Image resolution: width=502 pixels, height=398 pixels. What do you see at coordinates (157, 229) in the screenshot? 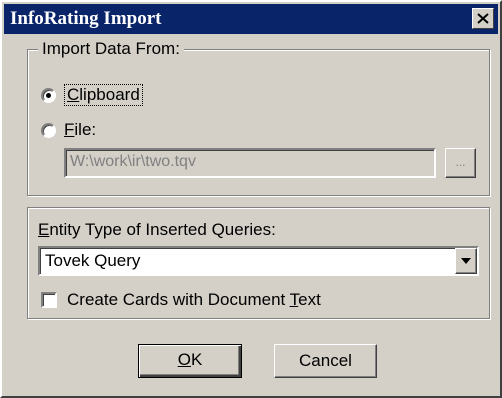
I see `entity-type-label: Entity Type of Inserted Queries:` at bounding box center [157, 229].